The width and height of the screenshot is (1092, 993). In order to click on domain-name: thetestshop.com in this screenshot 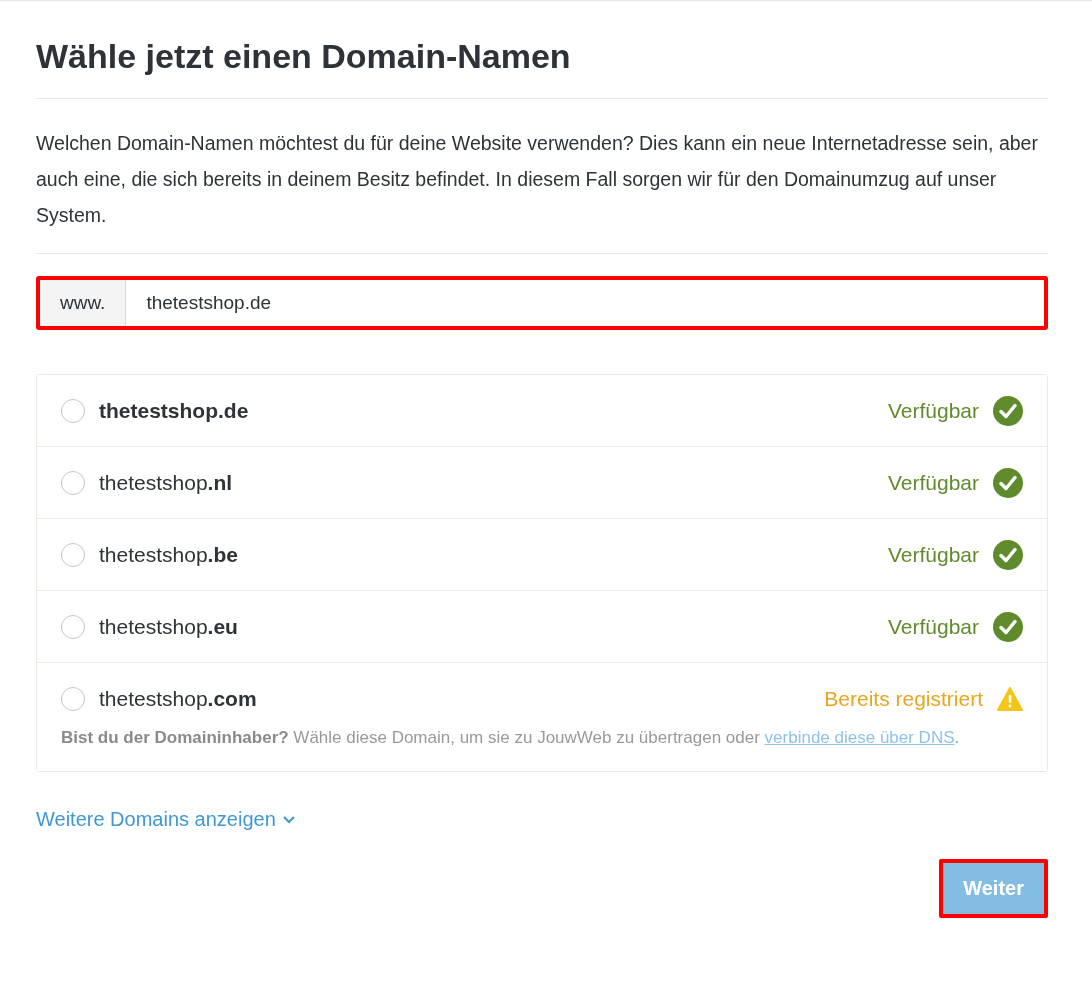, I will do `click(178, 698)`.